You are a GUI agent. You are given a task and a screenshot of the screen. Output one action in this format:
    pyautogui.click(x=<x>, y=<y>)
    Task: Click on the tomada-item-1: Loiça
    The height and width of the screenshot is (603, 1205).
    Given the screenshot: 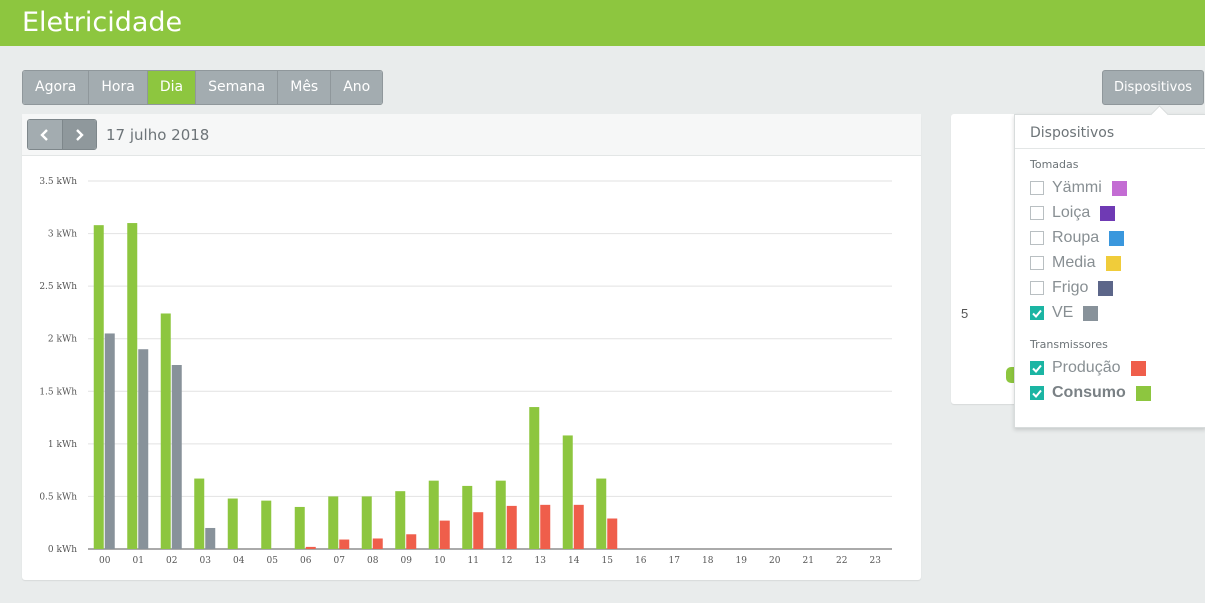 What is the action you would take?
    pyautogui.click(x=1073, y=213)
    